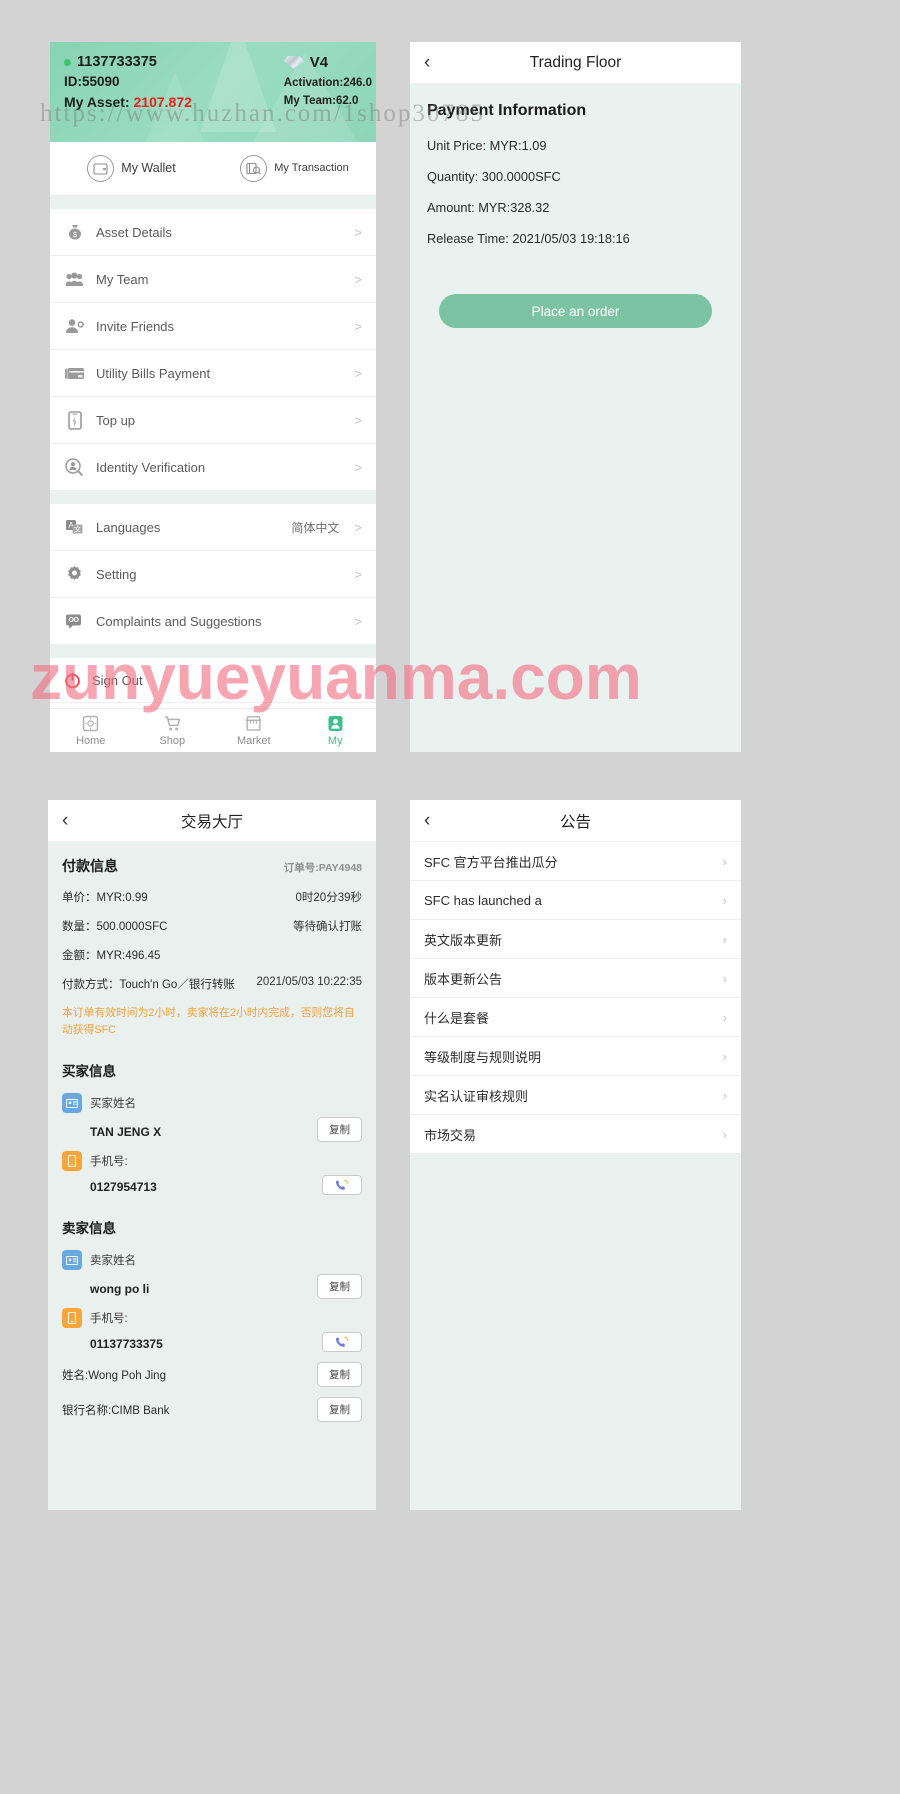 Image resolution: width=900 pixels, height=1794 pixels. I want to click on menu-item-label: Top up, so click(116, 420).